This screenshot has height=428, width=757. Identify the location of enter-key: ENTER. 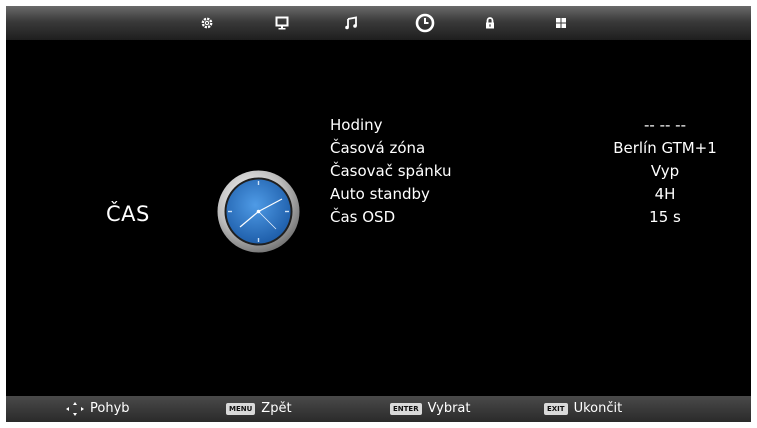
(406, 408).